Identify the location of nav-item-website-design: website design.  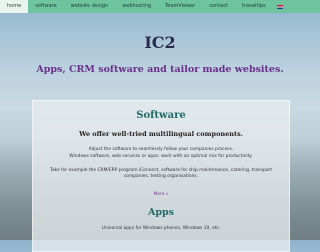
(90, 6).